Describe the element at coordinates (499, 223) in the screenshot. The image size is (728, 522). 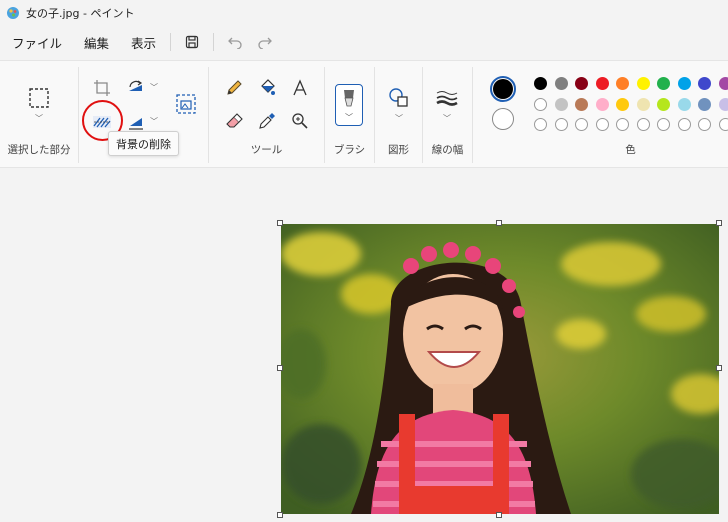
I see `resize-handle-top` at that location.